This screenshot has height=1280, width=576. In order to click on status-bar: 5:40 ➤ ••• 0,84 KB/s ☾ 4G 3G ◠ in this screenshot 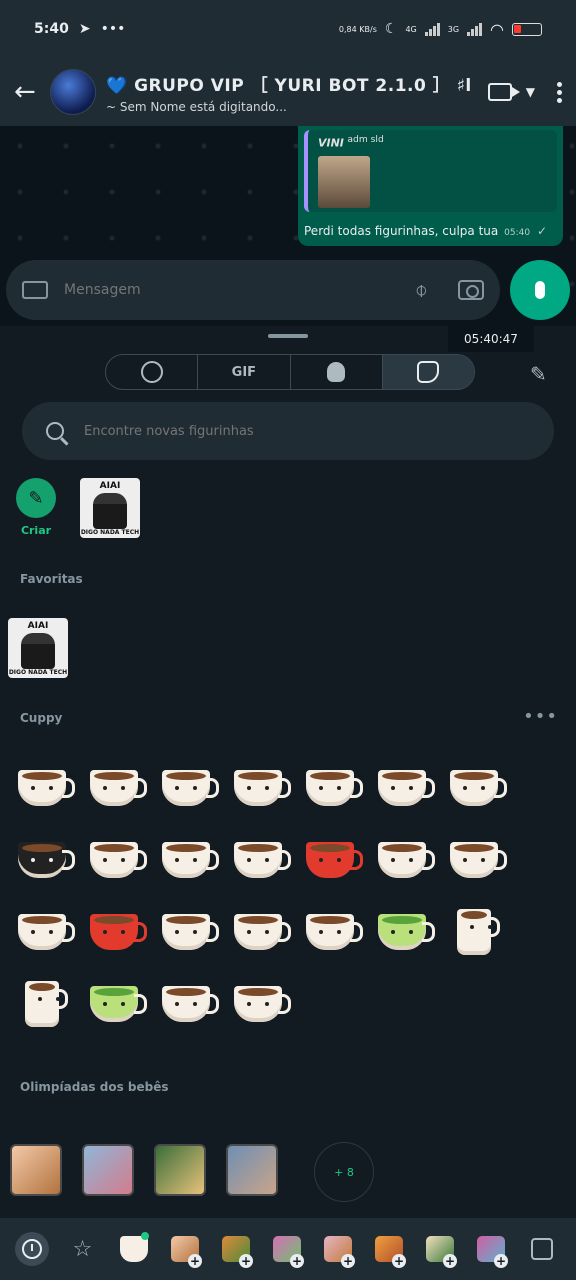, I will do `click(288, 29)`.